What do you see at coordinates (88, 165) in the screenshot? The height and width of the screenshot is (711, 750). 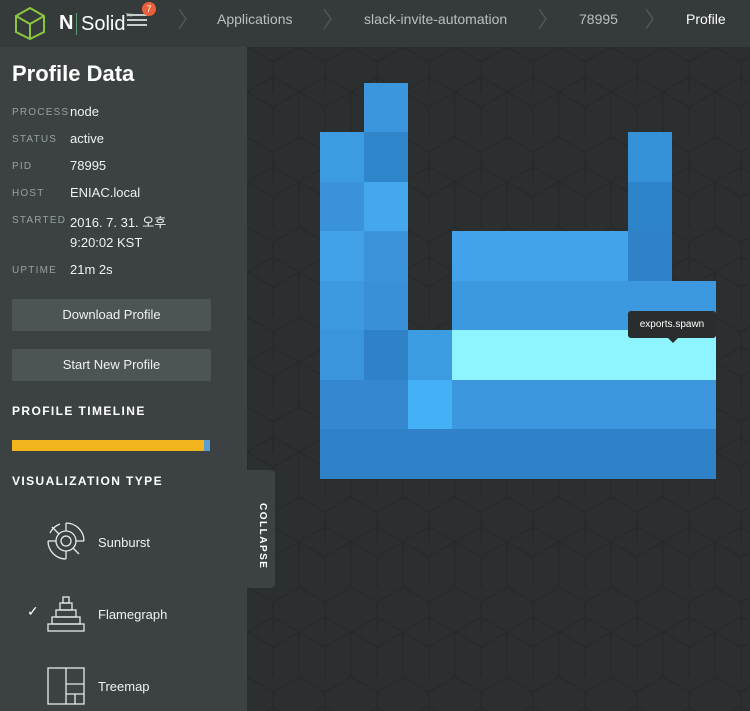 I see `pid-value: 78995` at bounding box center [88, 165].